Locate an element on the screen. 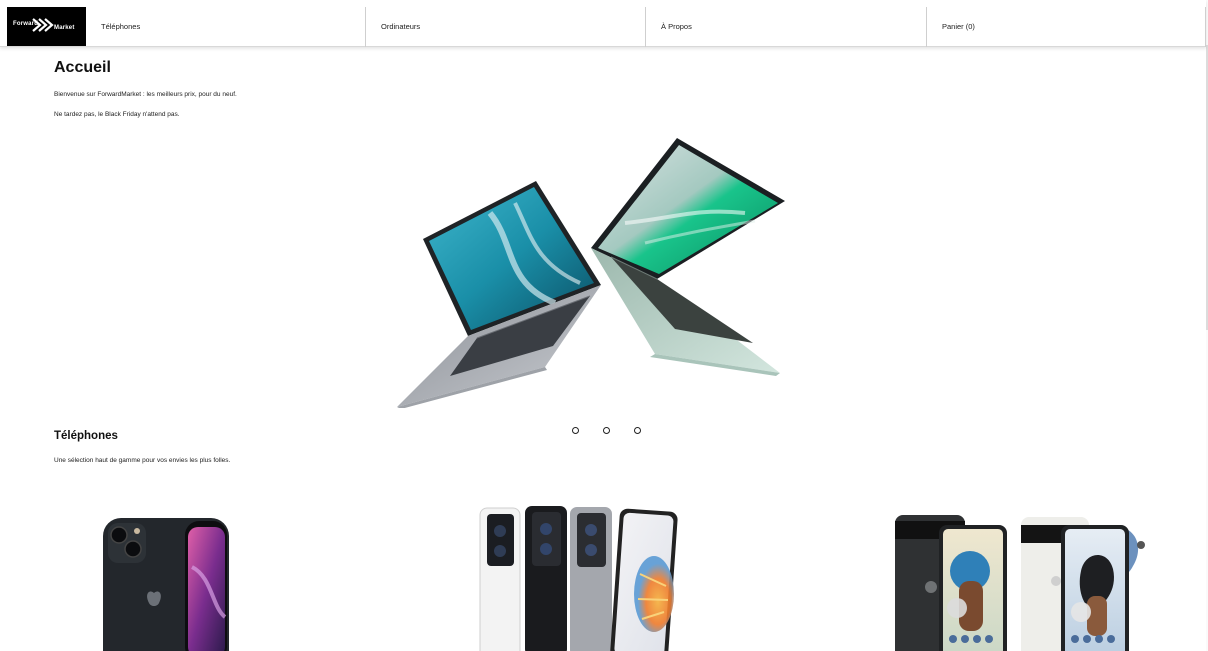 Image resolution: width=1208 pixels, height=651 pixels. logo-text-market: Market is located at coordinates (64, 28).